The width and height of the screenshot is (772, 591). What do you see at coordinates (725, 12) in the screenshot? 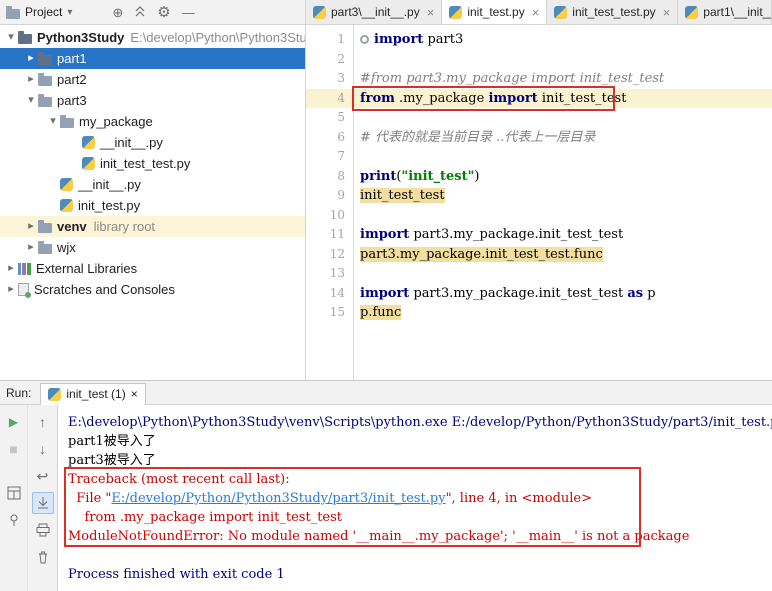
I see `editor-tab-part1-init: part1\__init__.py ×` at bounding box center [725, 12].